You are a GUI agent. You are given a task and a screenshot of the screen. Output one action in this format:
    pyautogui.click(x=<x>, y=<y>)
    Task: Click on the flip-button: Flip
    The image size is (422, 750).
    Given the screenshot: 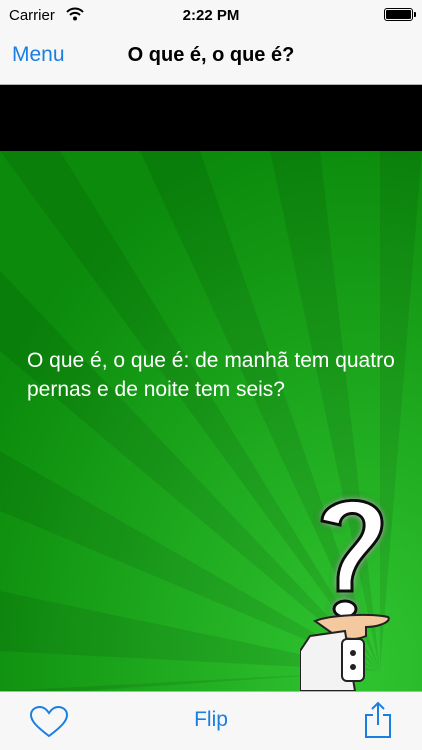 What is the action you would take?
    pyautogui.click(x=211, y=719)
    